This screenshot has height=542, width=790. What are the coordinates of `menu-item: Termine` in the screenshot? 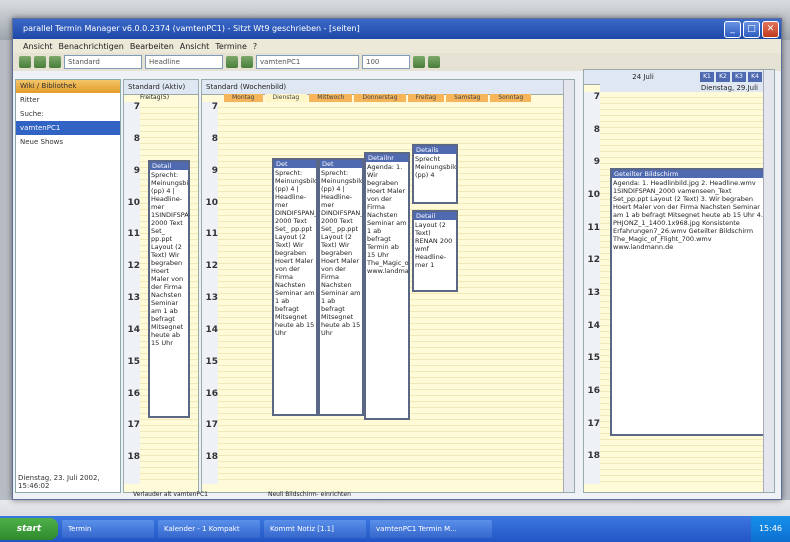 It's located at (231, 46).